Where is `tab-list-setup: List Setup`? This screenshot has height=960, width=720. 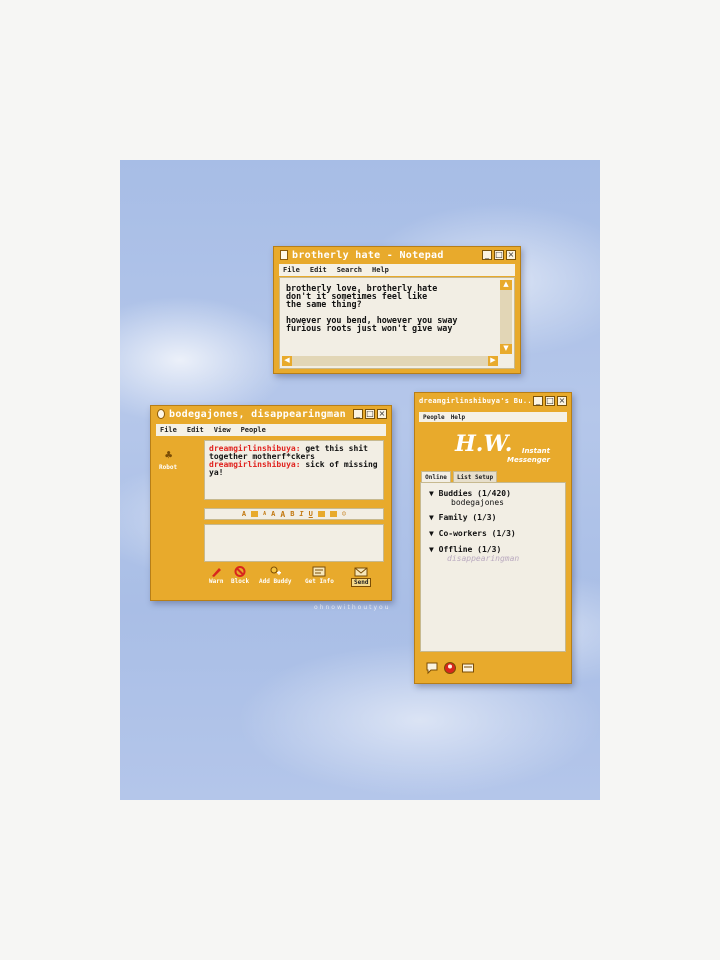 tab-list-setup: List Setup is located at coordinates (475, 476).